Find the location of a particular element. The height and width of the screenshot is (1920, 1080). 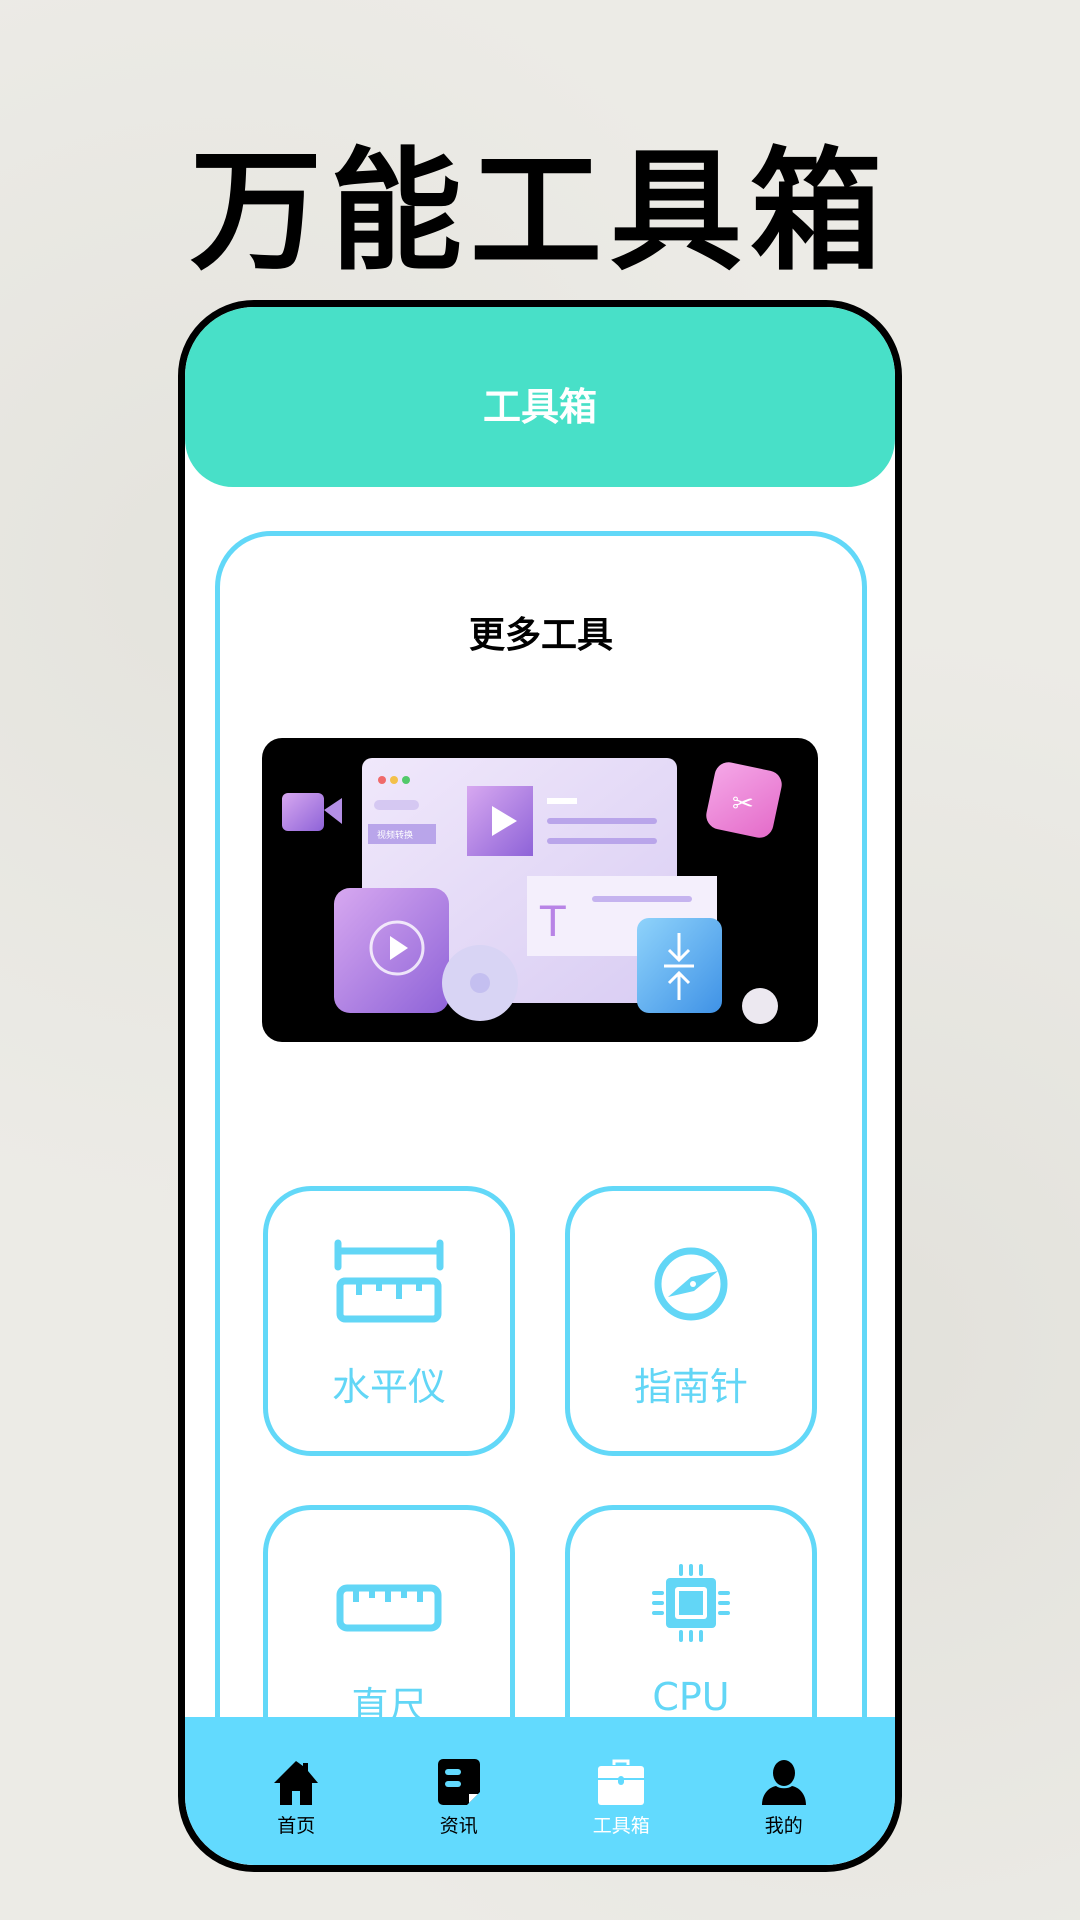

tool-label: 指南针 is located at coordinates (690, 1387).